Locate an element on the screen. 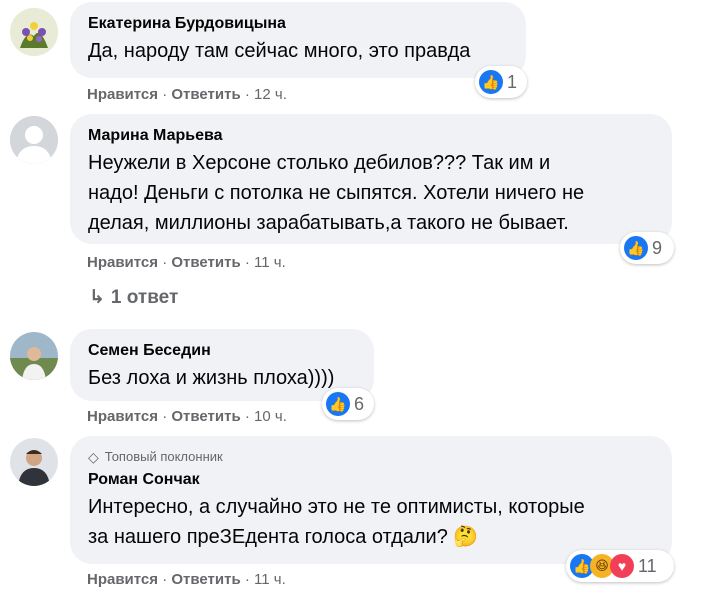  reaction-count: 11 is located at coordinates (647, 565).